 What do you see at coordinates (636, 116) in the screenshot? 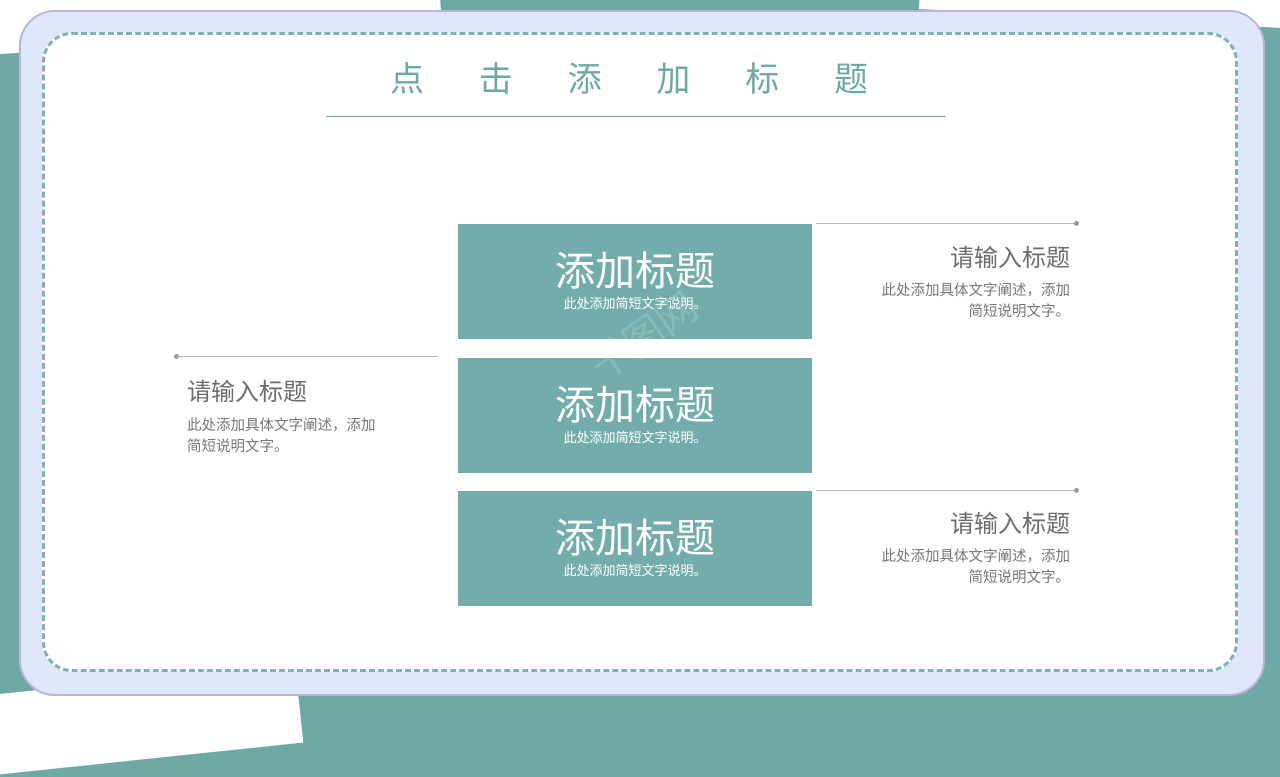
I see `title-underline` at bounding box center [636, 116].